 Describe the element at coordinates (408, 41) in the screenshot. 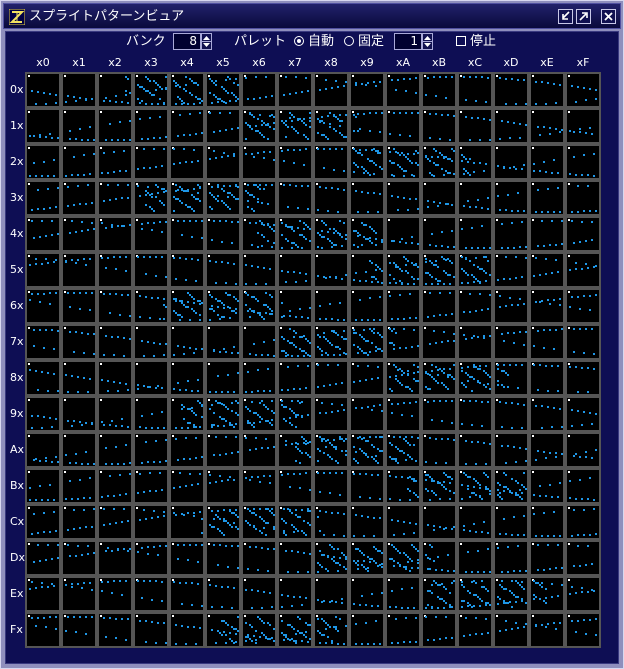

I see `palette-value-field: 1` at that location.